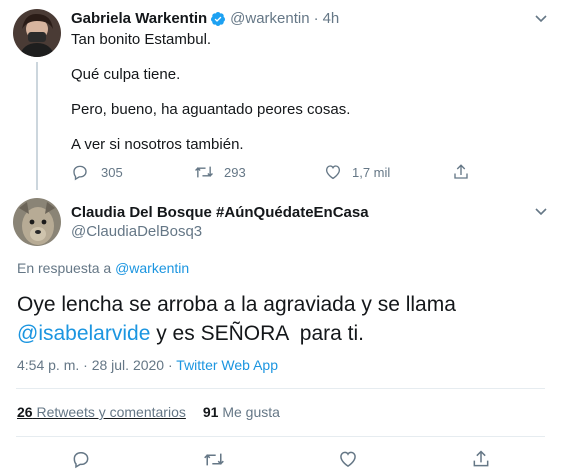 Image resolution: width=561 pixels, height=475 pixels. I want to click on tweet-line-4: A ver si nosotros también., so click(157, 144).